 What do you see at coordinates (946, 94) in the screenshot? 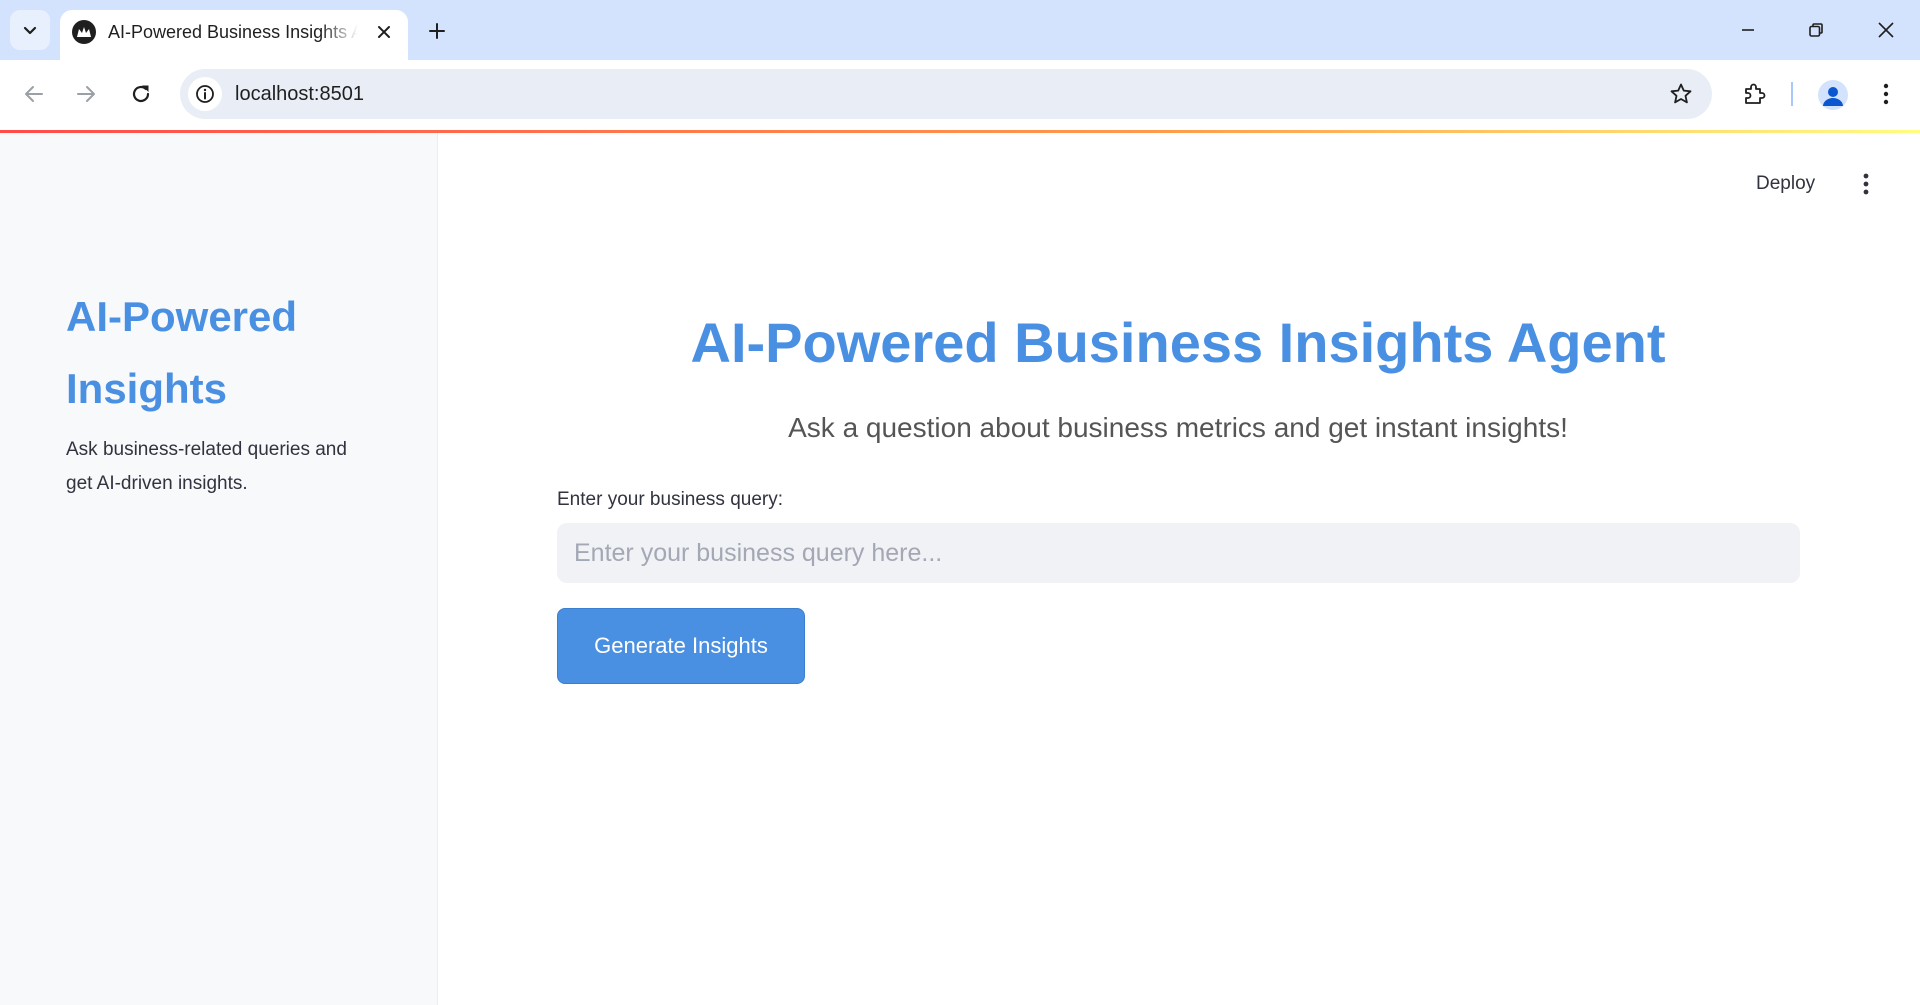
I see `address-bar: localhost:8501` at bounding box center [946, 94].